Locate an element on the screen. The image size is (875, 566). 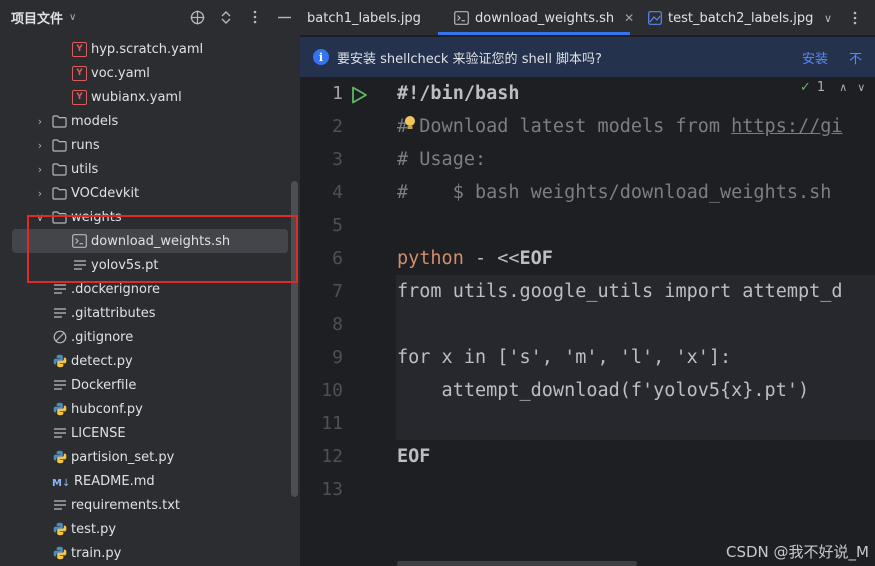
tree-item-label: wubianx.yaml is located at coordinates (136, 97).